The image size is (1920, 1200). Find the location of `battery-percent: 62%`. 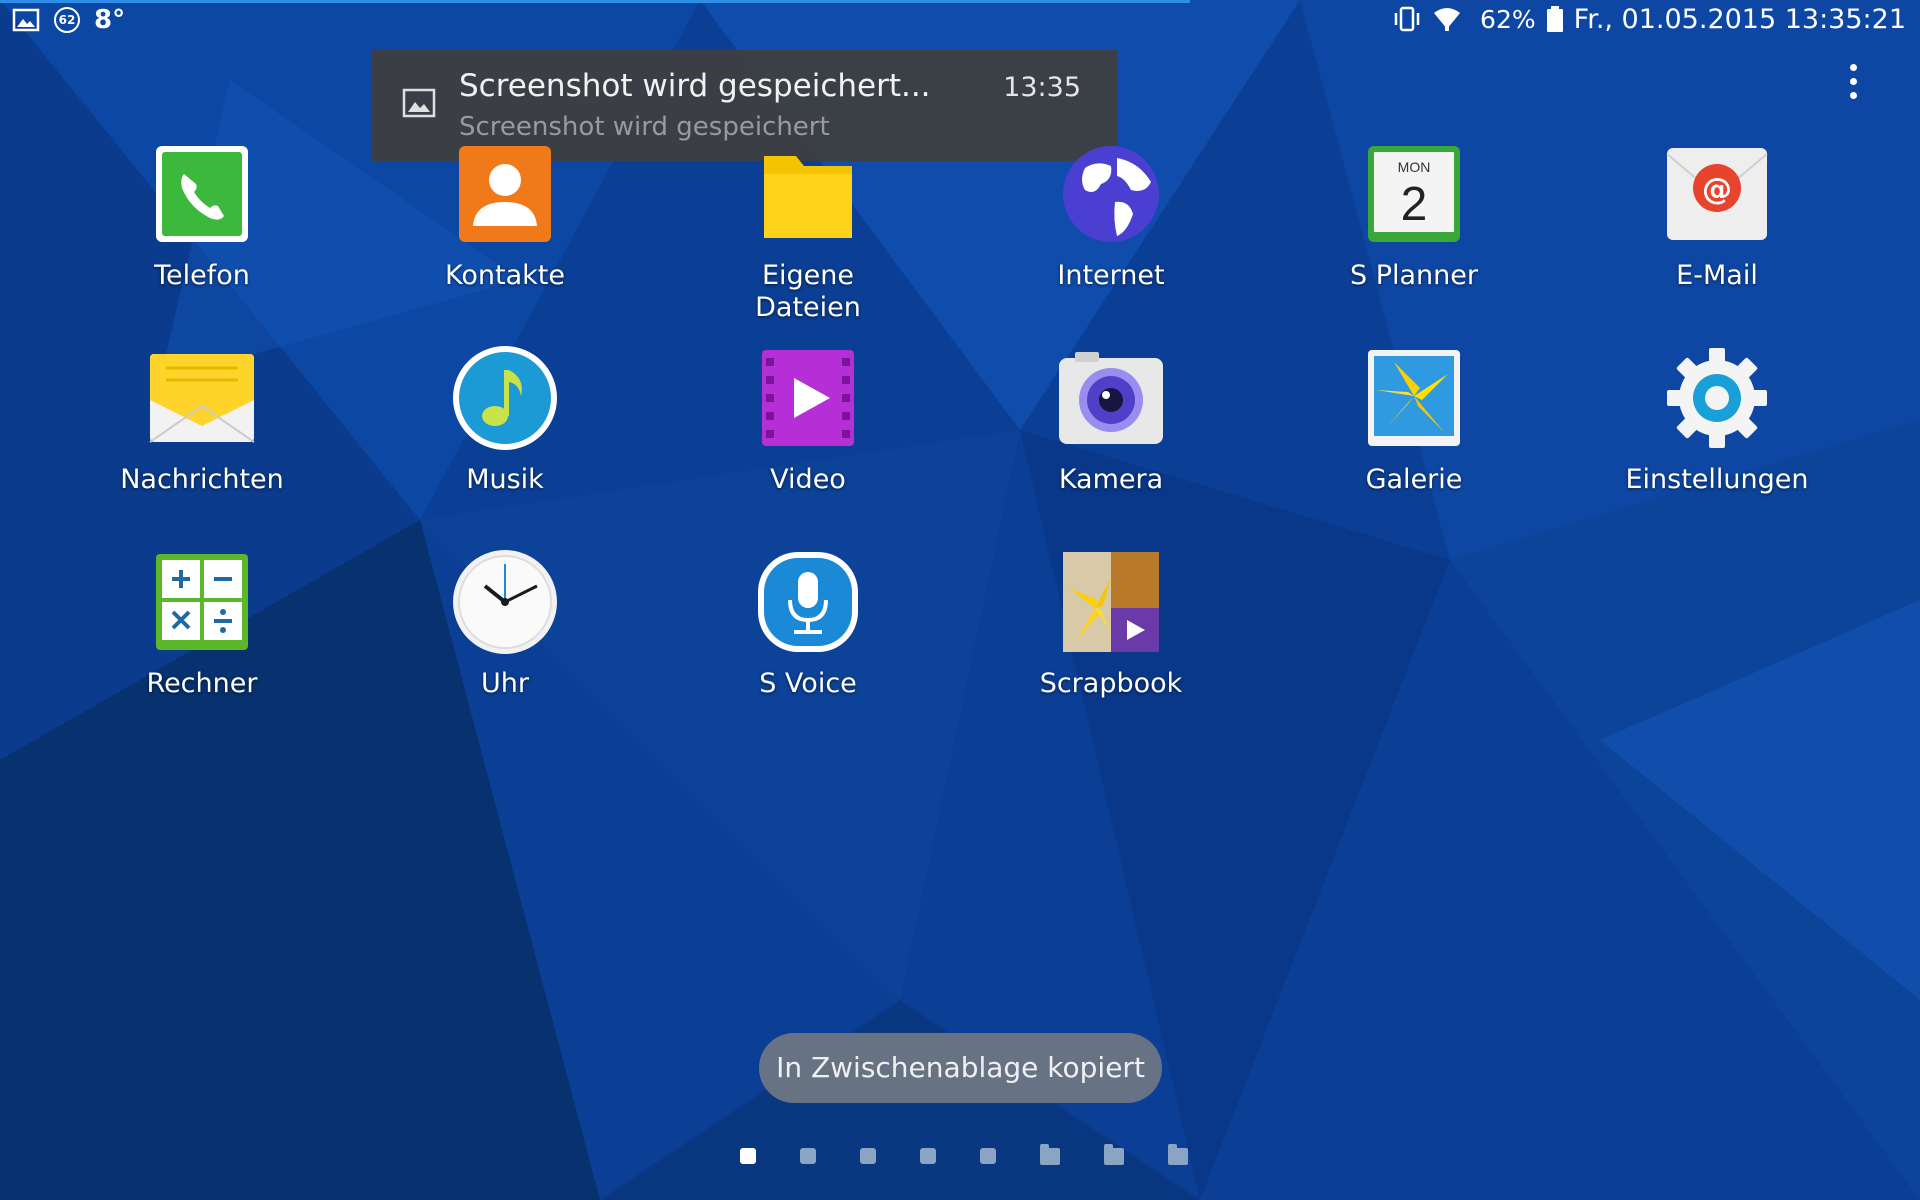

battery-percent: 62% is located at coordinates (1508, 19).